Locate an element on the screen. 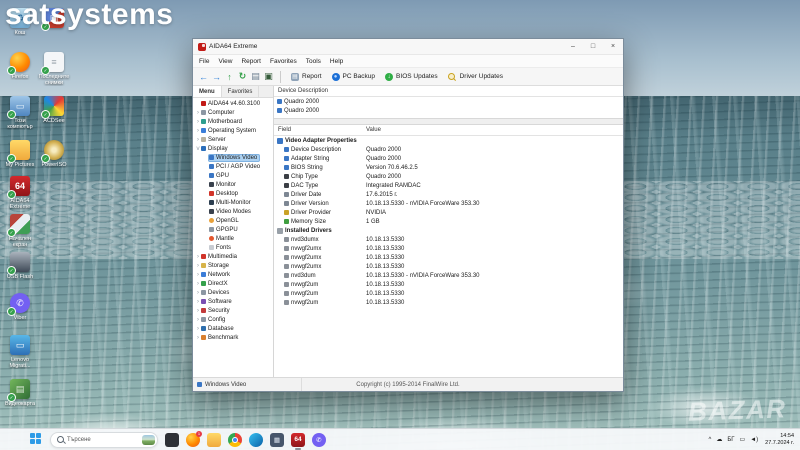  taskbar-chrome-button is located at coordinates (235, 439).